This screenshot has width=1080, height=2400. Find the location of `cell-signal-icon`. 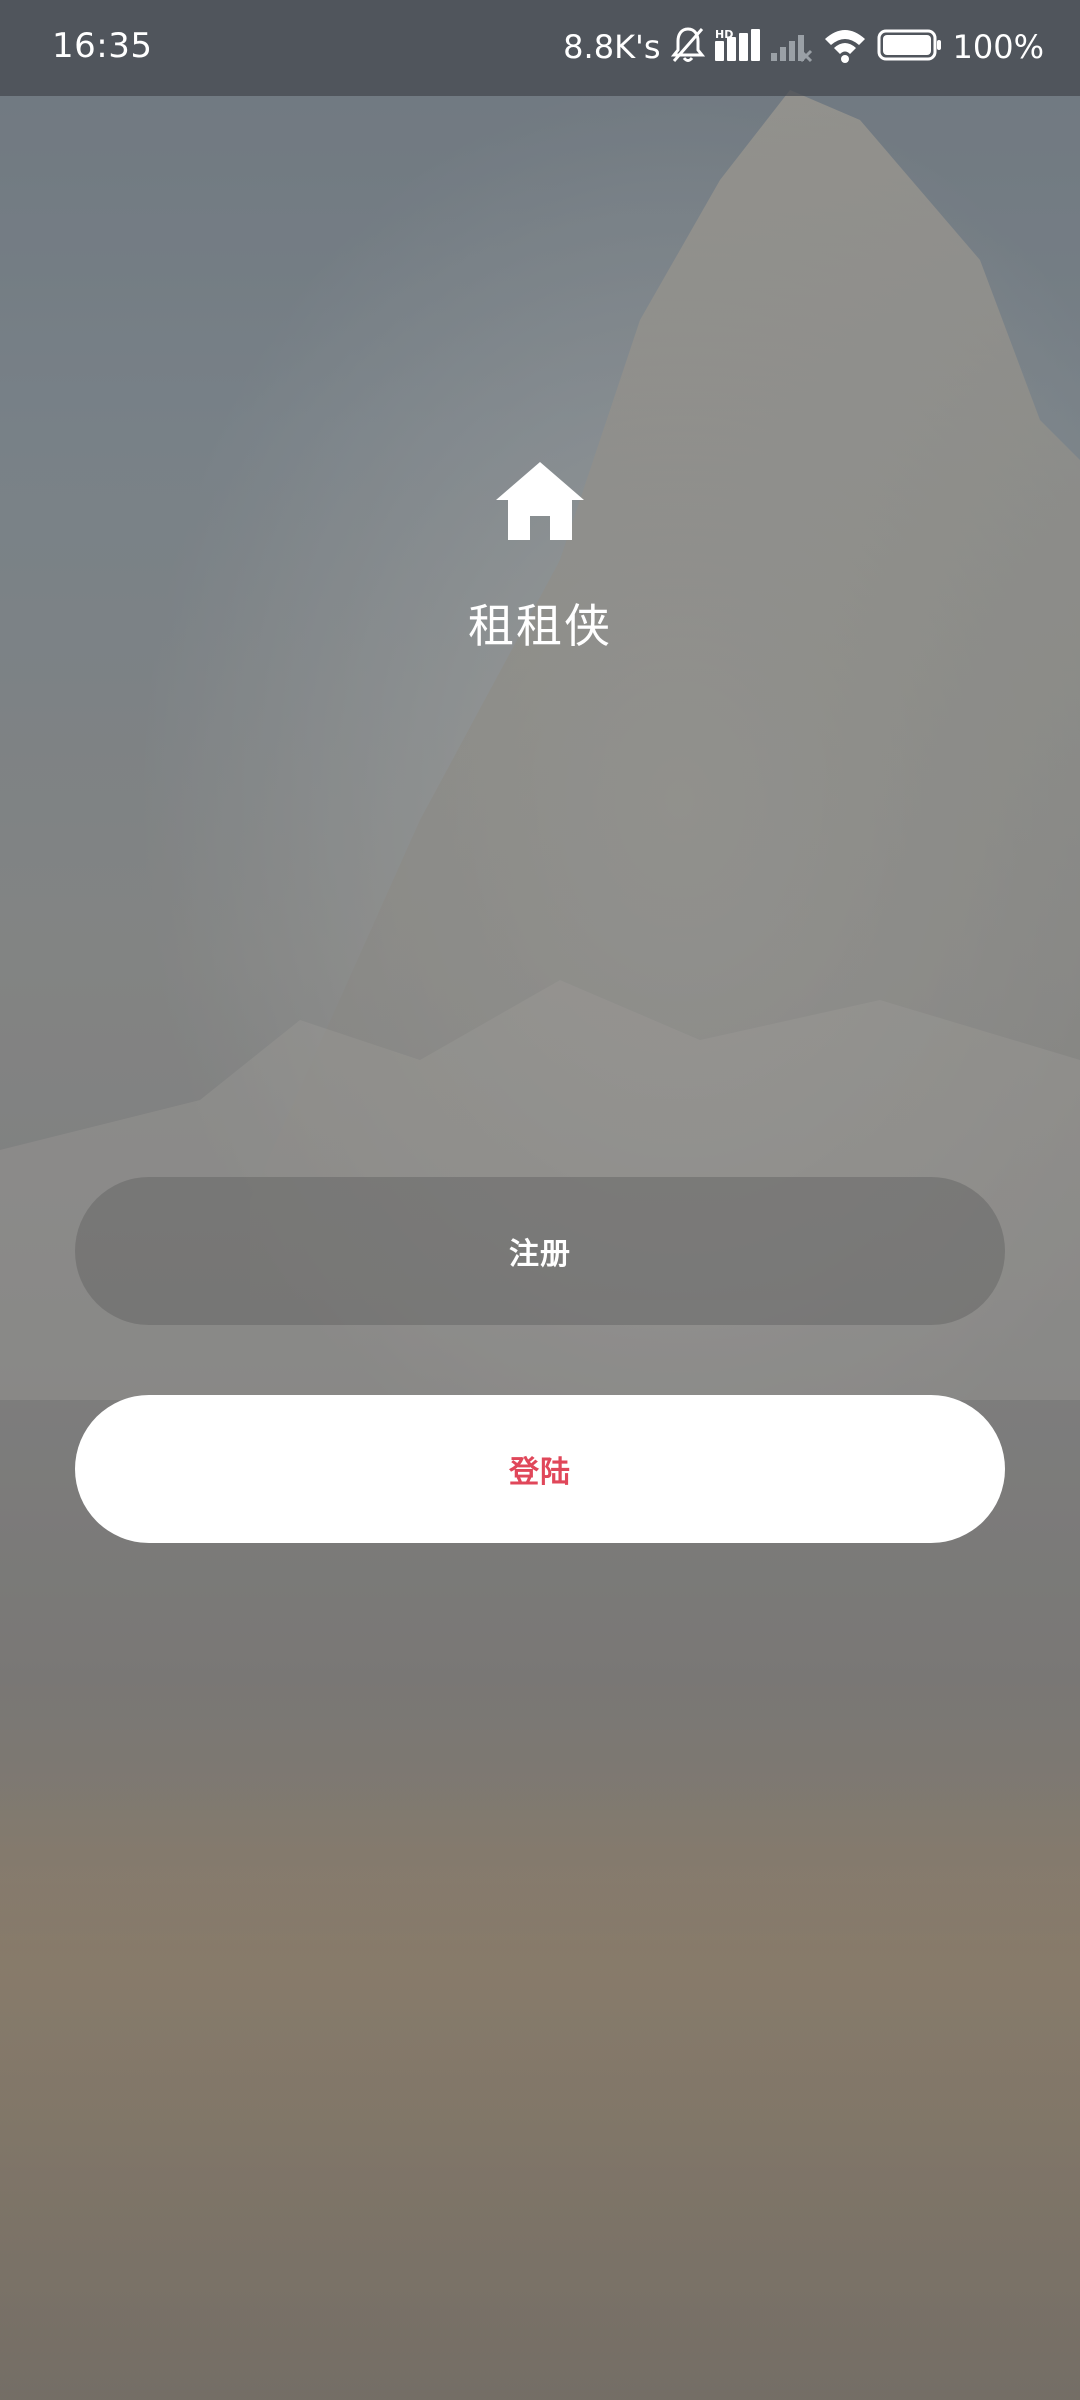

cell-signal-icon is located at coordinates (791, 47).